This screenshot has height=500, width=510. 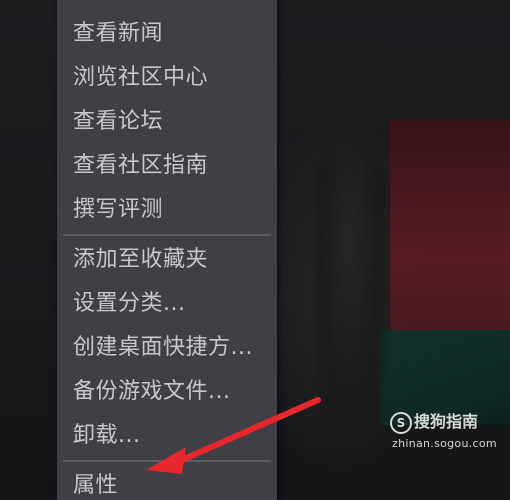 What do you see at coordinates (446, 421) in the screenshot?
I see `watermark-title: 搜狗指南` at bounding box center [446, 421].